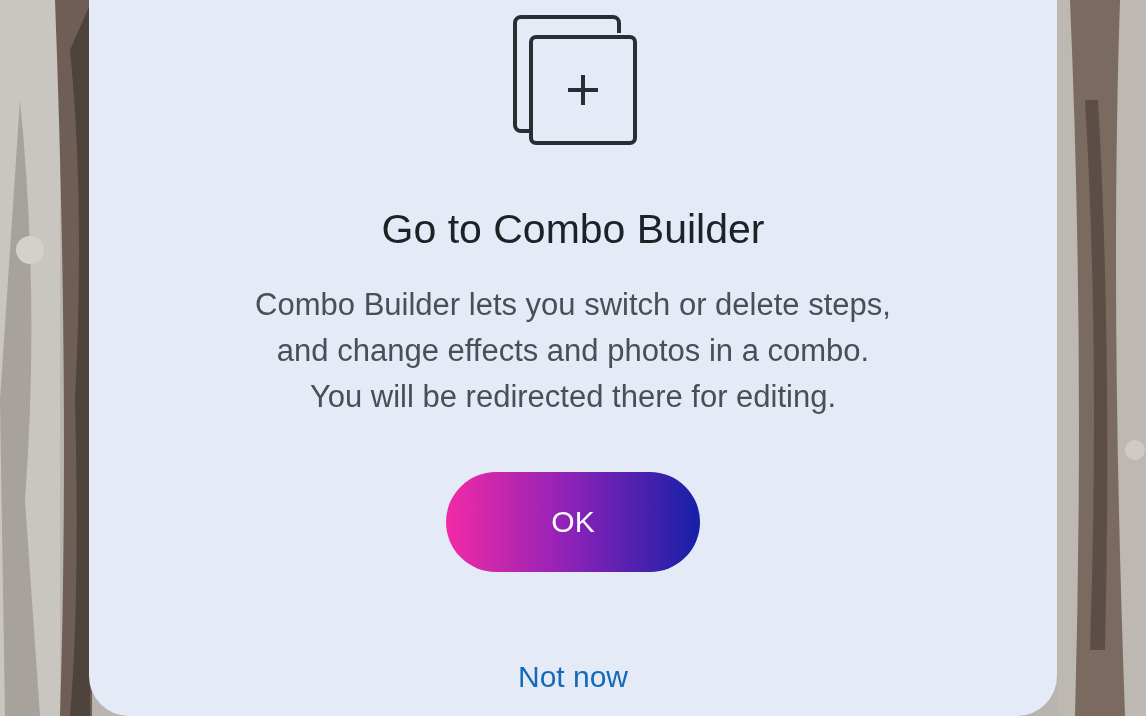 The height and width of the screenshot is (716, 1146). What do you see at coordinates (573, 677) in the screenshot?
I see `not-now-link: Not now` at bounding box center [573, 677].